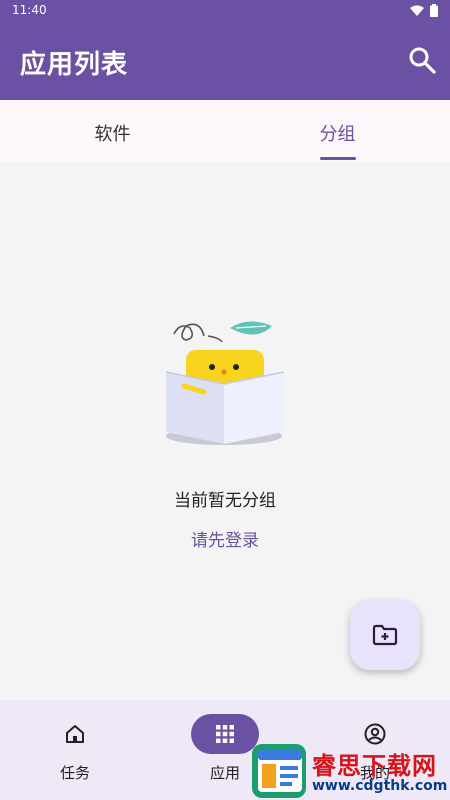  Describe the element at coordinates (29, 10) in the screenshot. I see `status-time: 11:40` at that location.